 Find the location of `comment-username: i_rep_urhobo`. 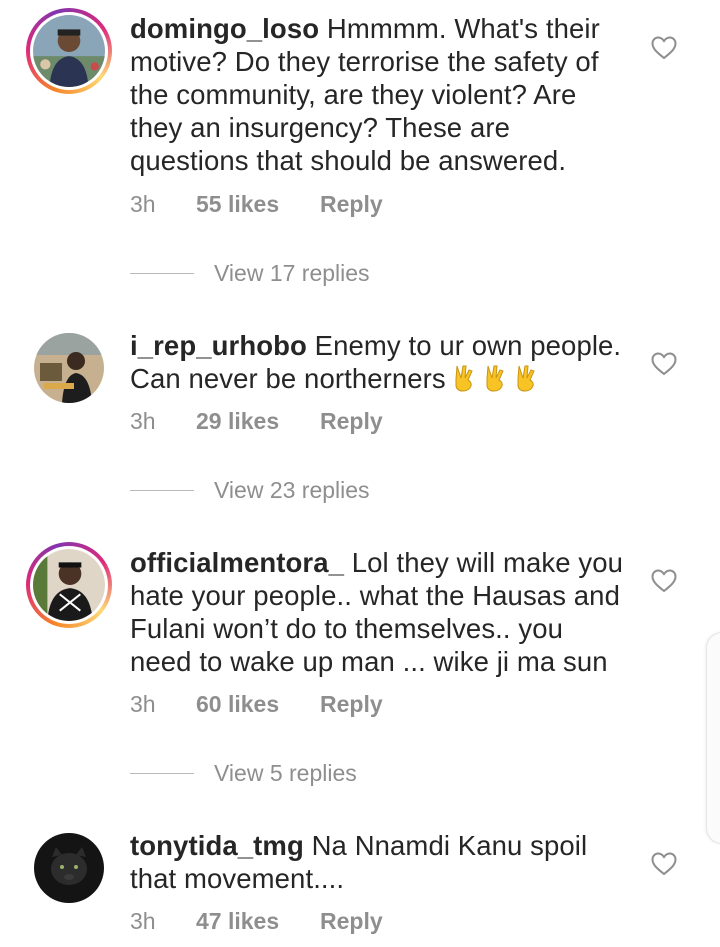

comment-username: i_rep_urhobo is located at coordinates (218, 345).